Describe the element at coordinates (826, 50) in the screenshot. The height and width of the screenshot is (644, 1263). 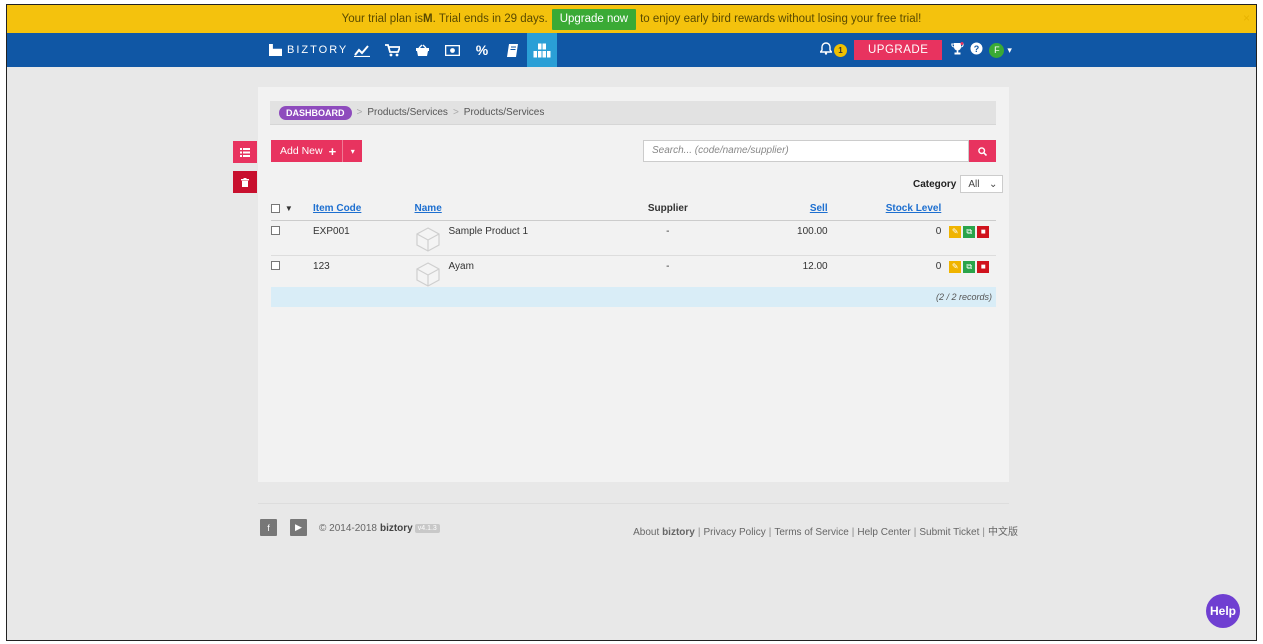
I see `bell-icon` at that location.